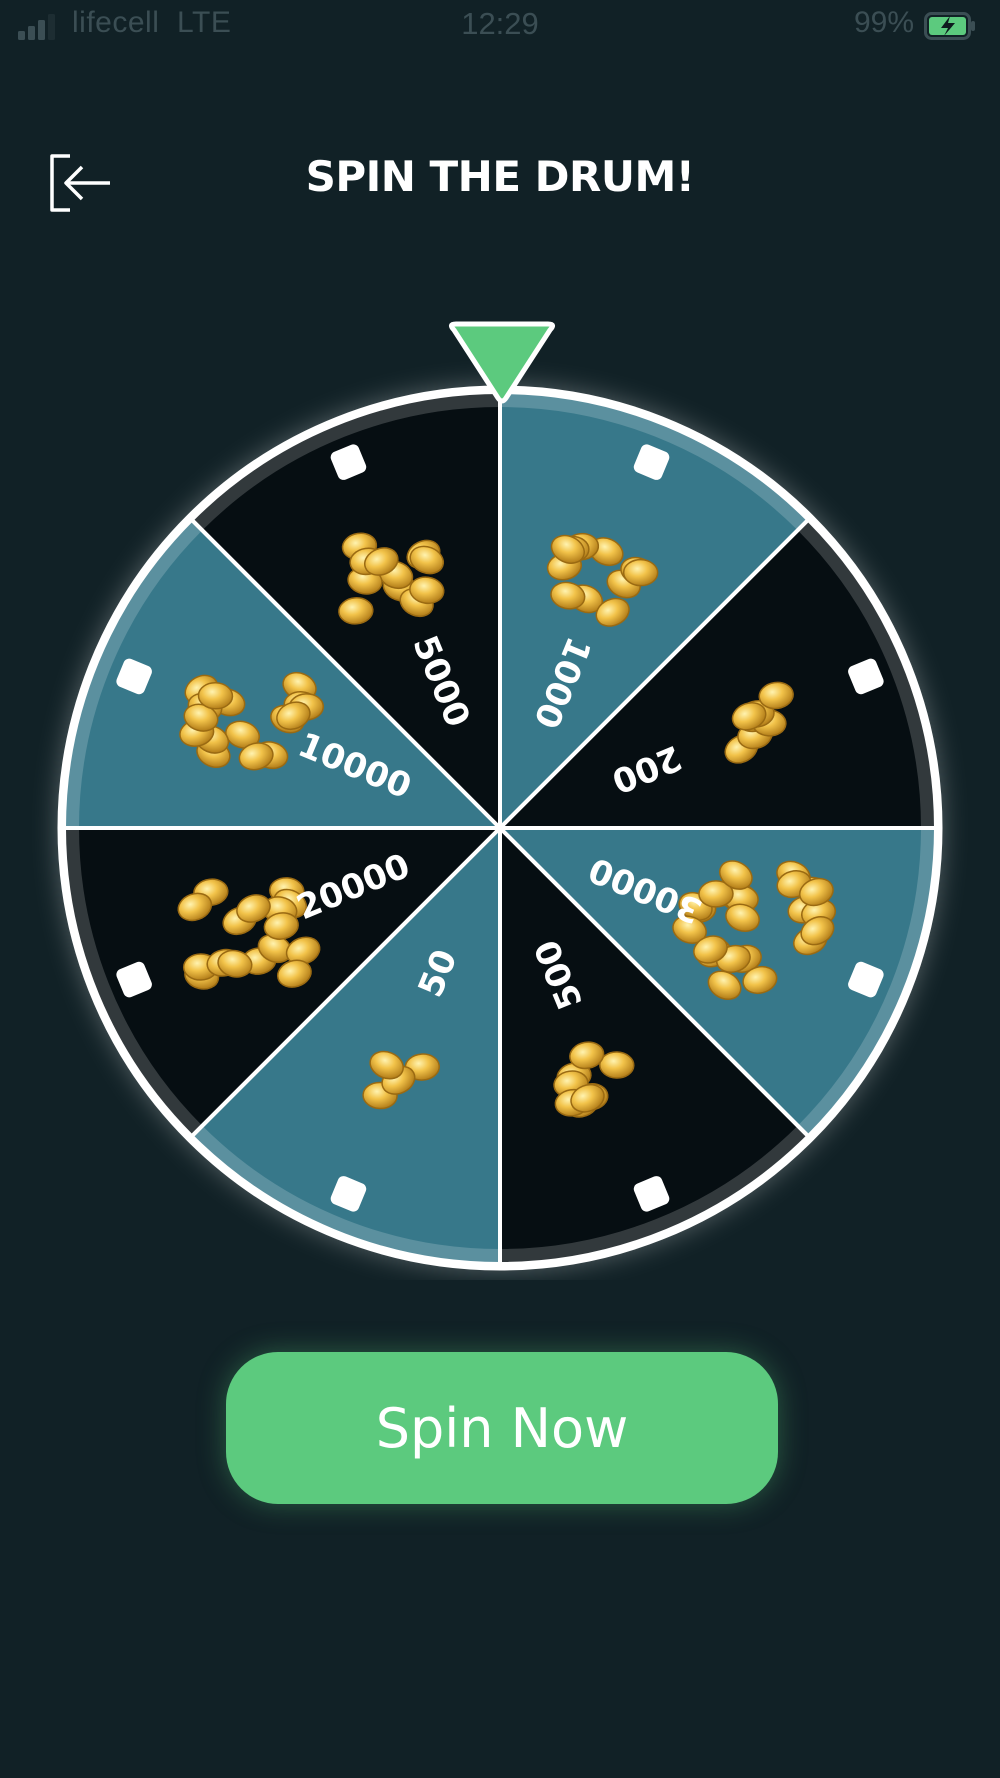  What do you see at coordinates (500, 23) in the screenshot?
I see `status-time: 12:29` at bounding box center [500, 23].